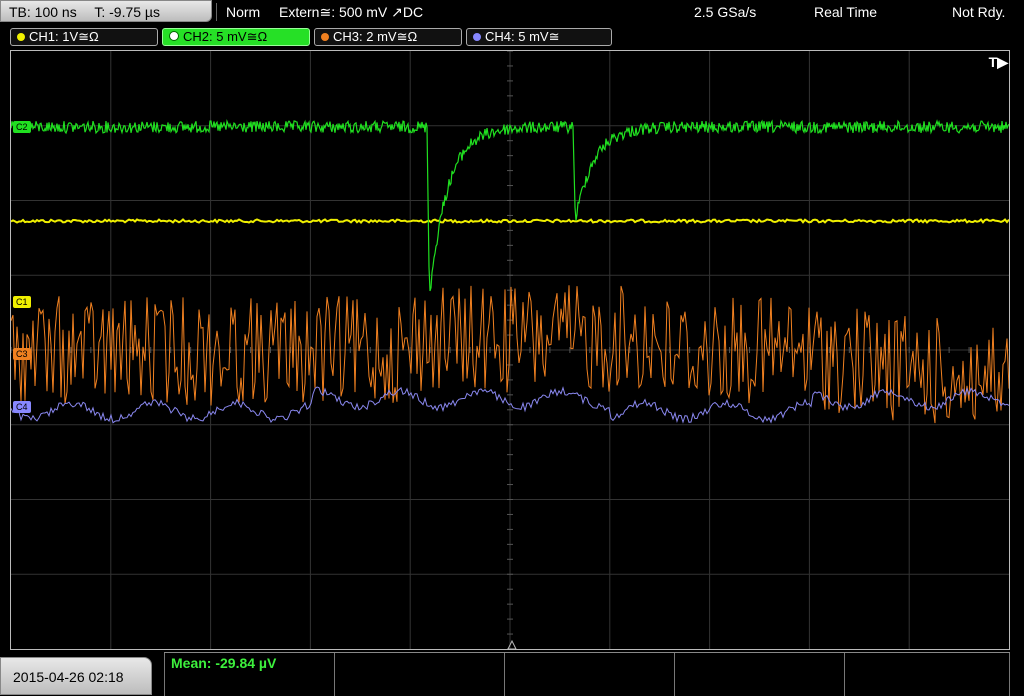 This screenshot has height=696, width=1024. I want to click on measurement-panel: Mean: -29.84 µV, so click(587, 674).